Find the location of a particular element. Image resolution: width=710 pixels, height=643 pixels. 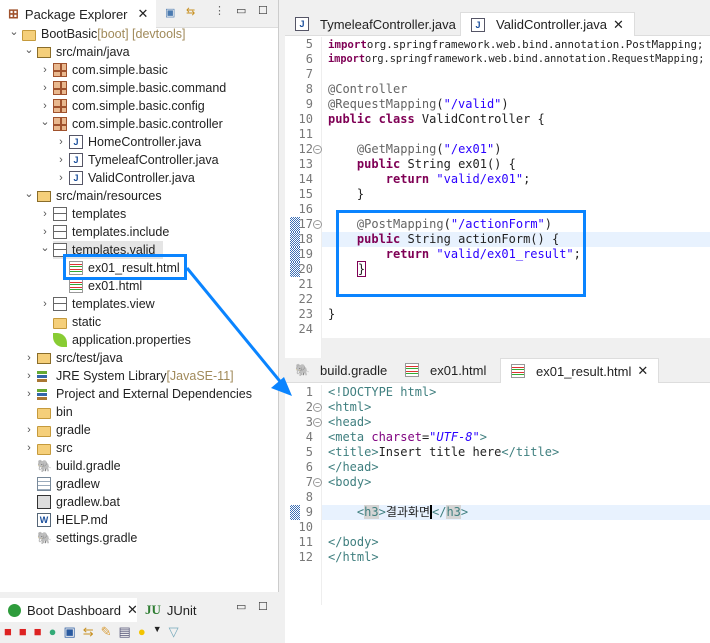

arrow-head is located at coordinates (281, 386).